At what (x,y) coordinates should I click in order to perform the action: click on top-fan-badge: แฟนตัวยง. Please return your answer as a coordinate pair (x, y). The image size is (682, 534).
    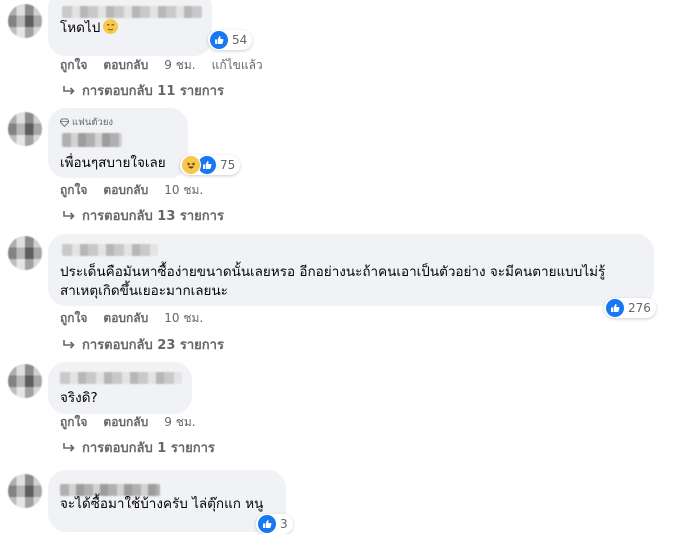
    Looking at the image, I should click on (86, 122).